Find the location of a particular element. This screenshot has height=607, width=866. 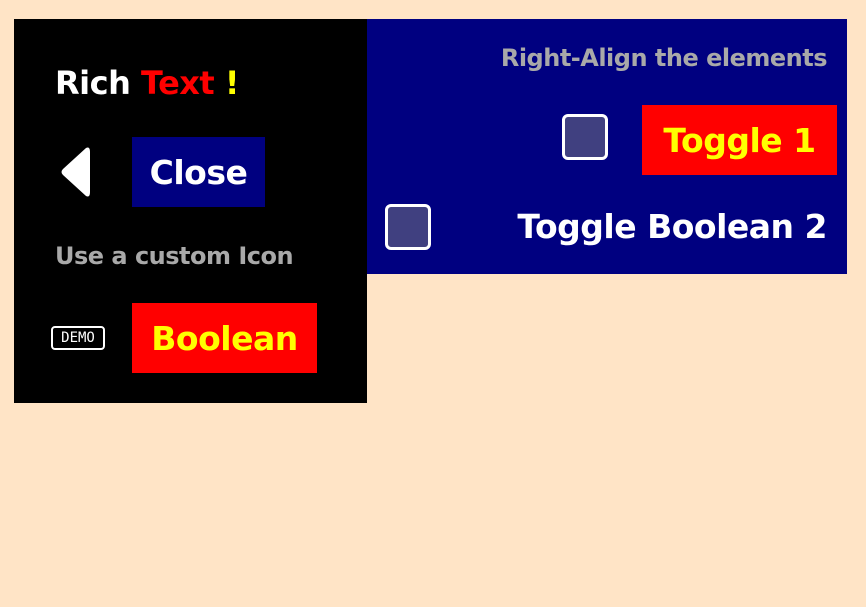

right-align-title: Right-Align the elements is located at coordinates (664, 58).